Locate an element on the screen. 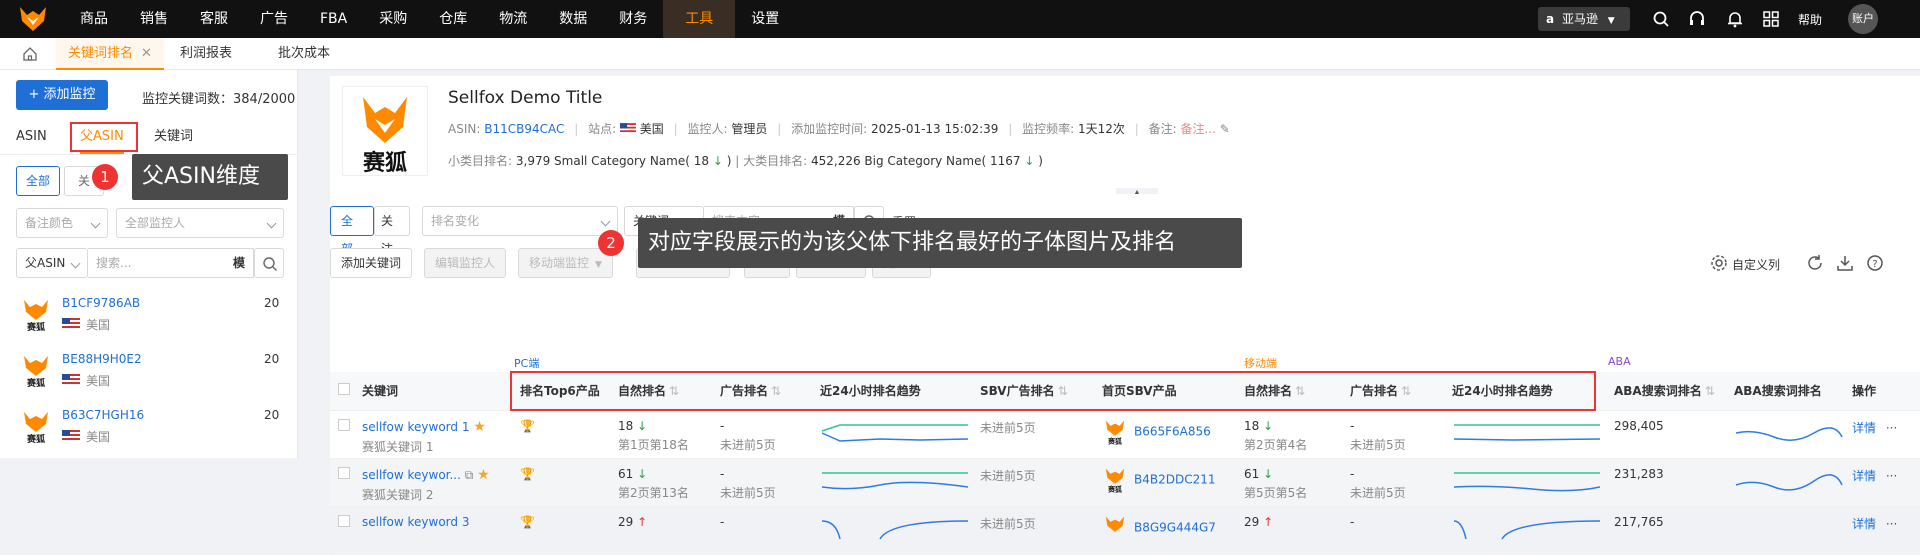  keyword-link: sellfow keyword 3 is located at coordinates (415, 522).